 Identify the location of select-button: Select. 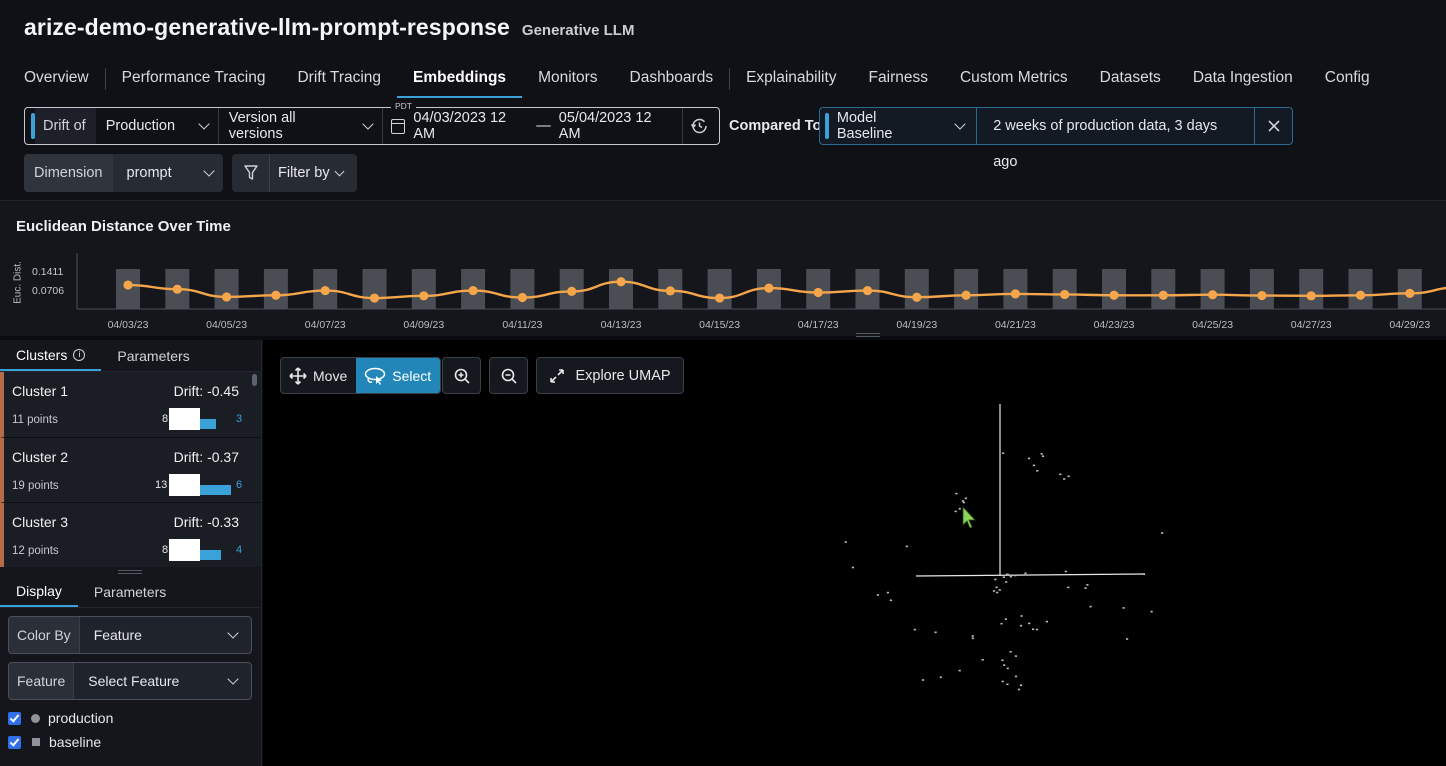
(398, 375).